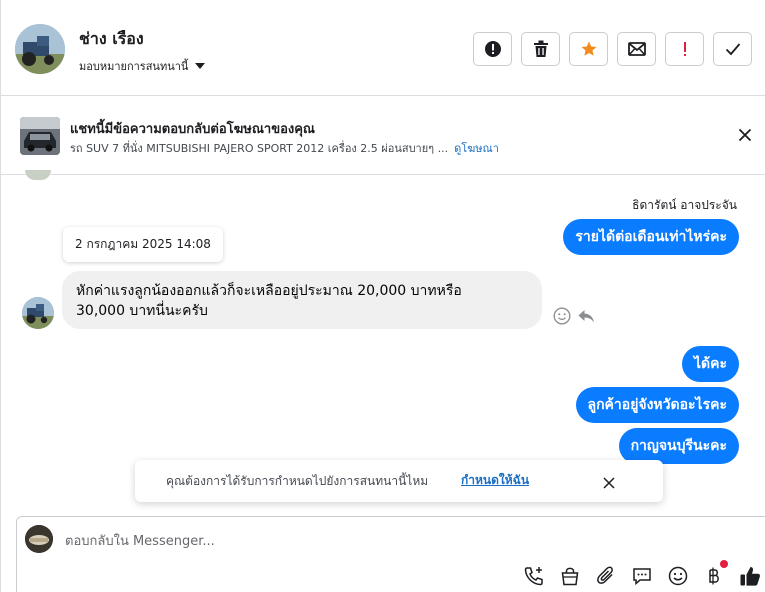 This screenshot has height=592, width=765. I want to click on sender-name: ธิดารัตน์ อาจประจัน, so click(684, 205).